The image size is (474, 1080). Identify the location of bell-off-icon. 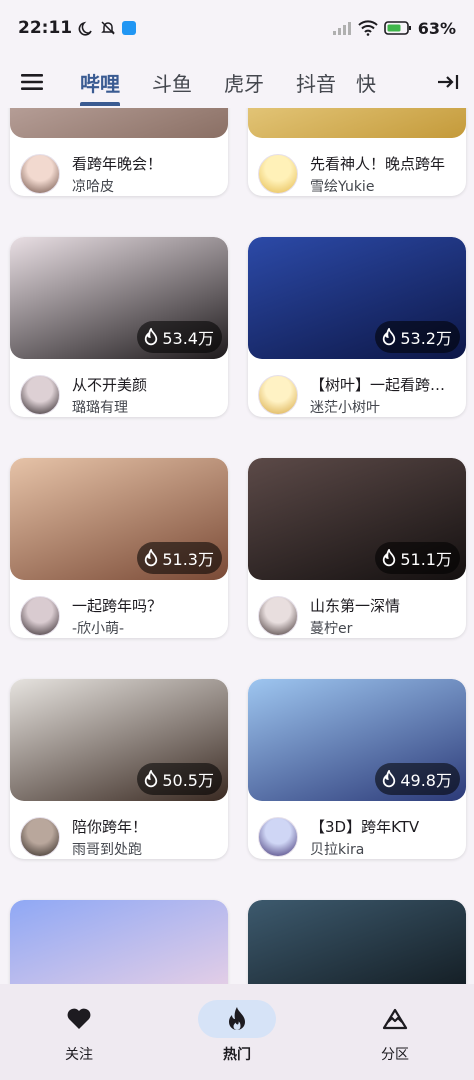
(108, 28).